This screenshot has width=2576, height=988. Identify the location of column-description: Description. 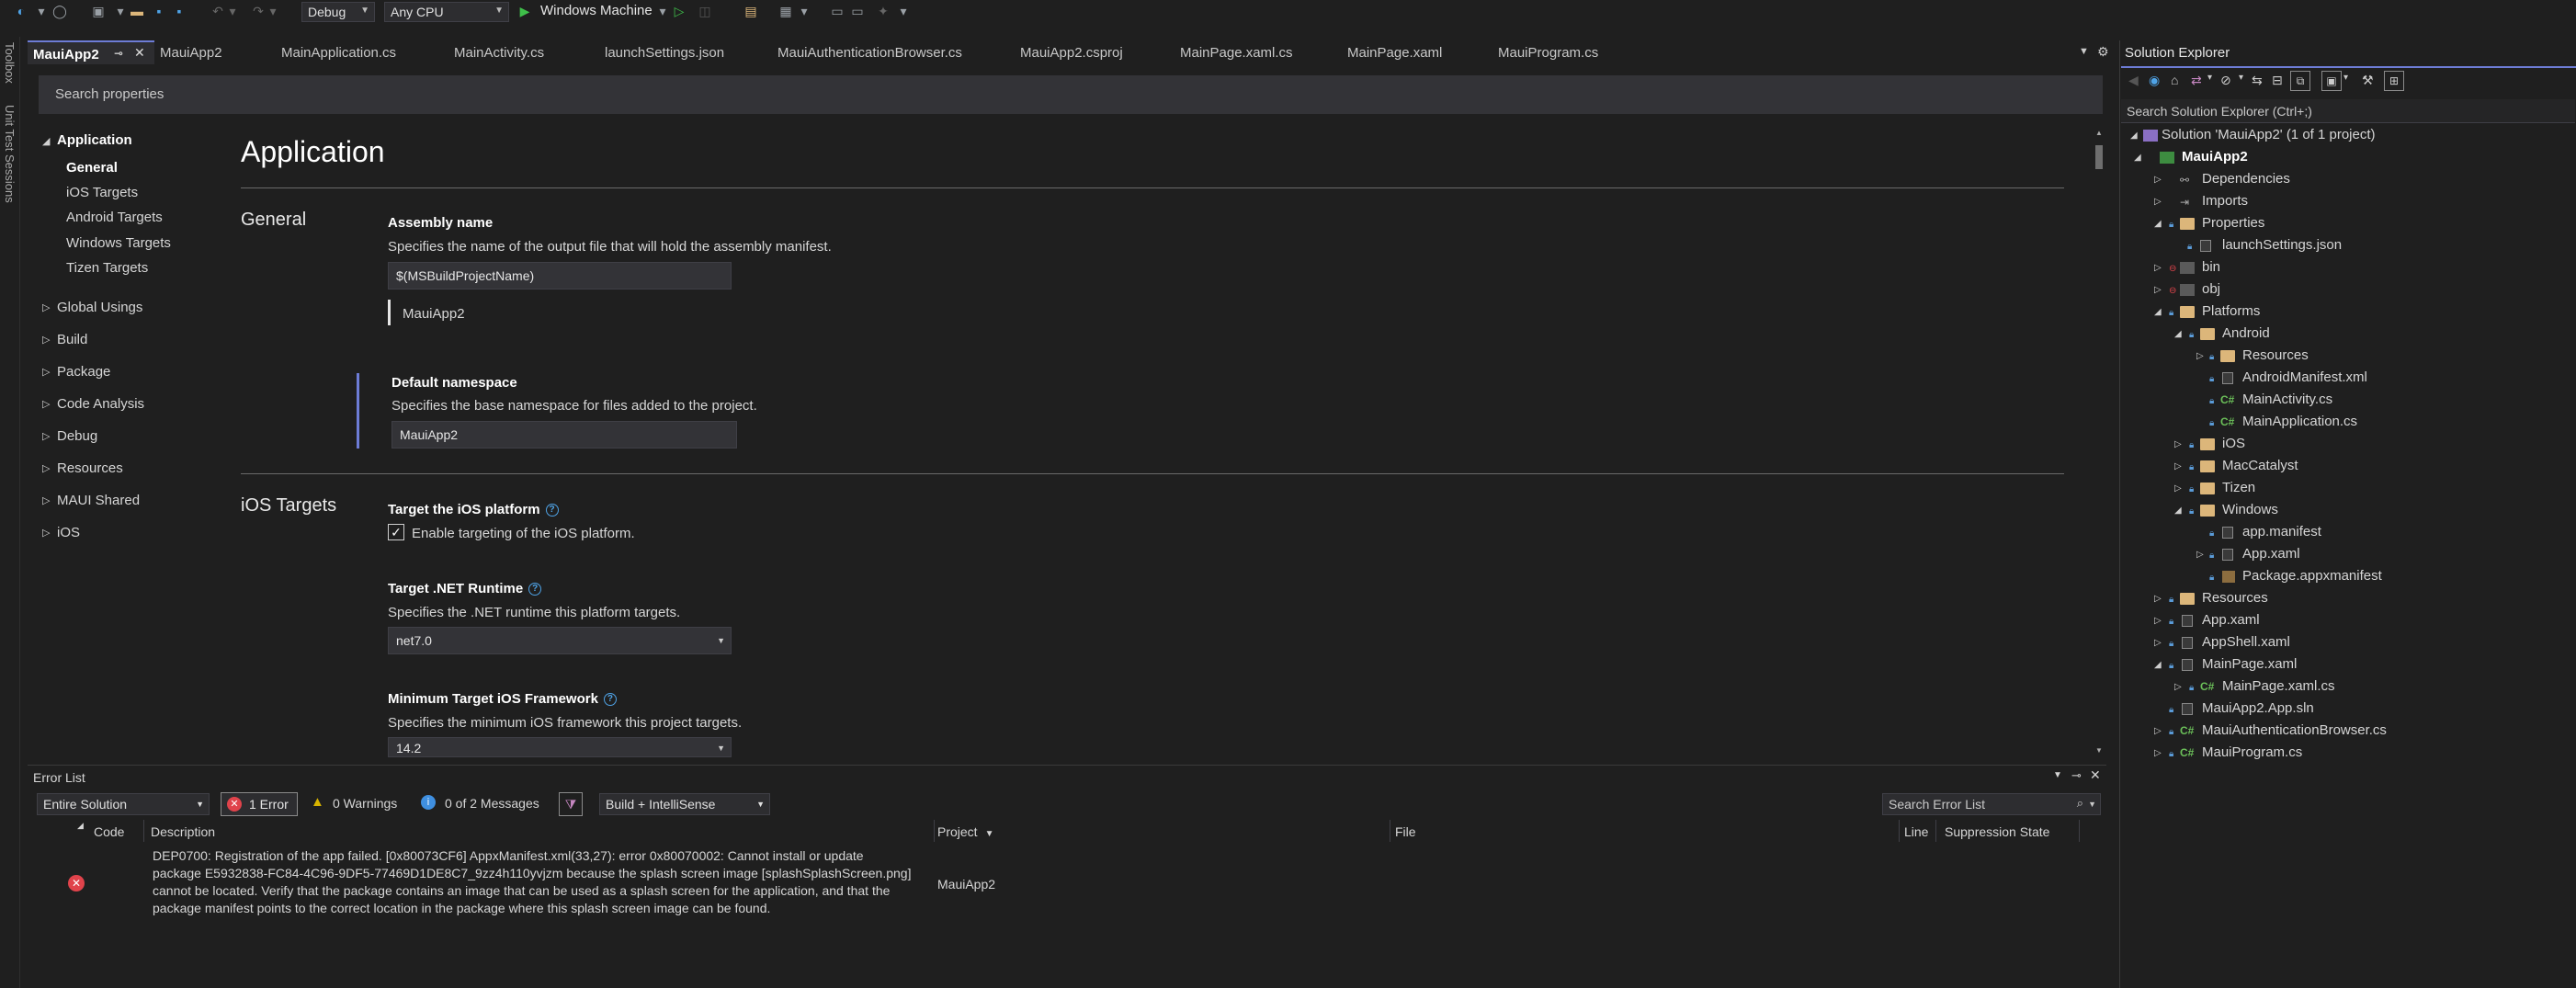
(183, 831).